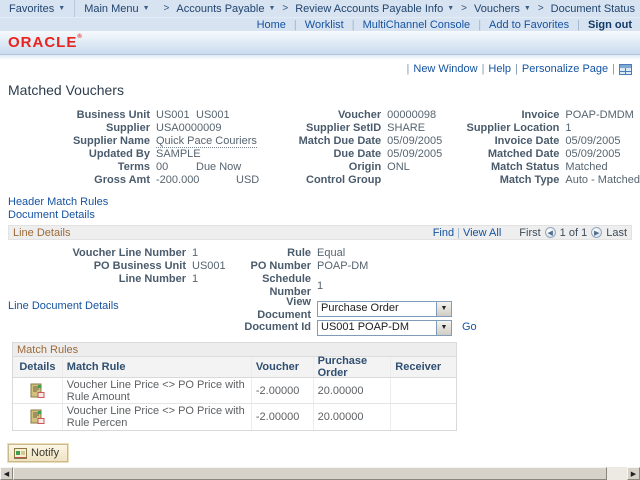  I want to click on document-details-link: Document Details, so click(51, 215).